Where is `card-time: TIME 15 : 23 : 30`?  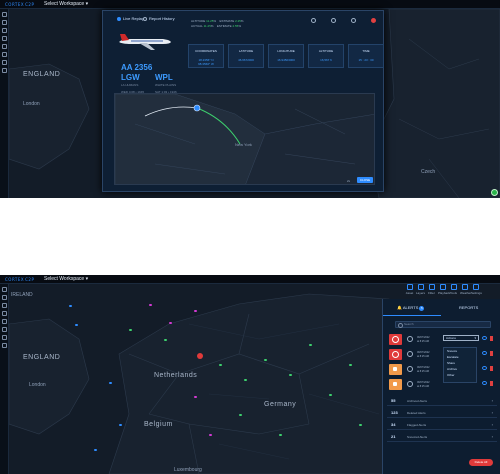
card-time: TIME 15 : 23 : 30 is located at coordinates (366, 56).